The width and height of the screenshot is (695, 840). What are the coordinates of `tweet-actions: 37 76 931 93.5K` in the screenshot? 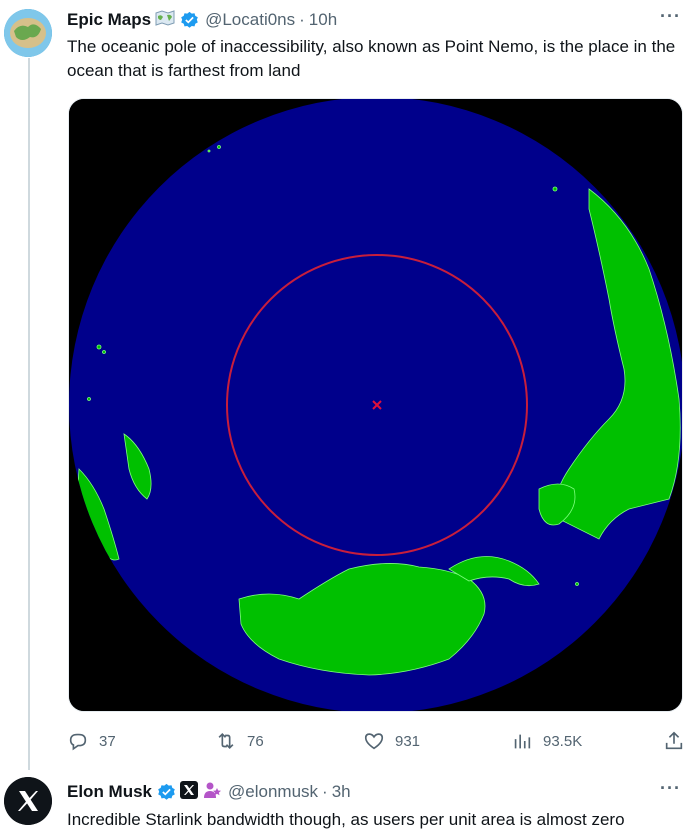 It's located at (378, 742).